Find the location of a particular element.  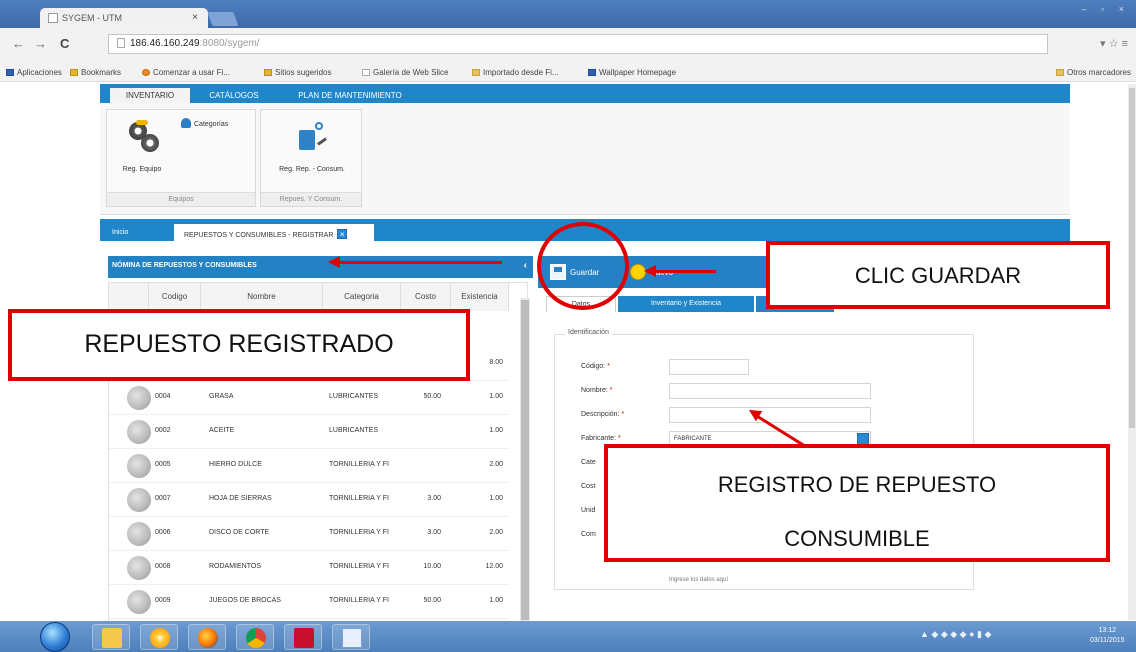

clock-date: 03/11/2015 is located at coordinates (1107, 640).